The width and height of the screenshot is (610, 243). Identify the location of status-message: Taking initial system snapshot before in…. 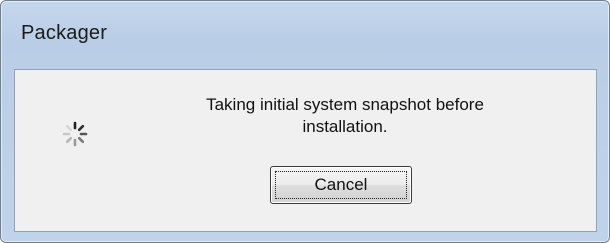
(345, 116).